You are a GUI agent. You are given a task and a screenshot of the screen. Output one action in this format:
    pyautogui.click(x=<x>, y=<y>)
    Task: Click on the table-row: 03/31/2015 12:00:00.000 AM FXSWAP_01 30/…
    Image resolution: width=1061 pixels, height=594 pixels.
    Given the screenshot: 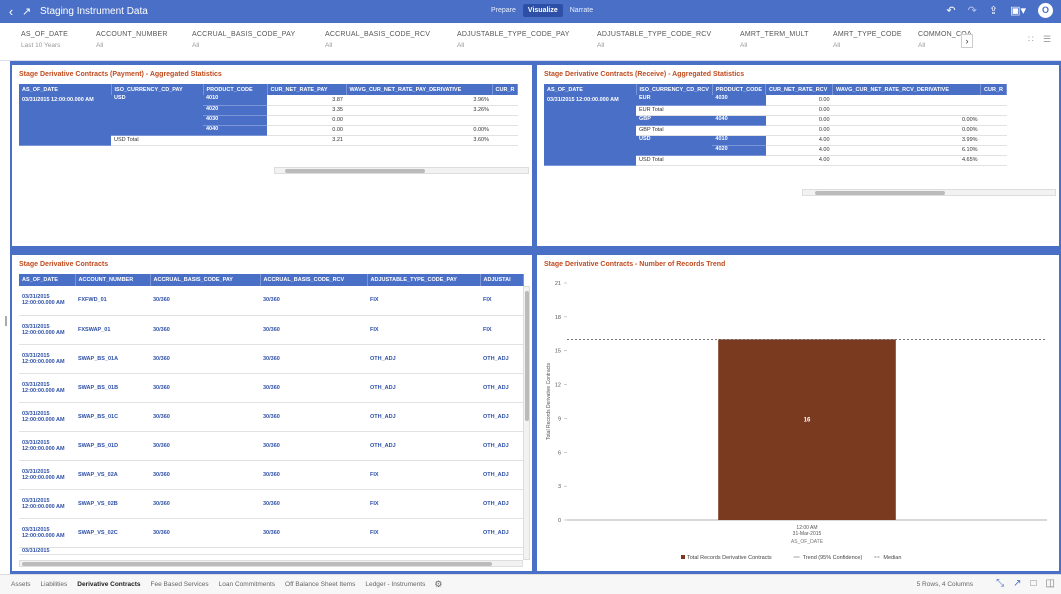 What is the action you would take?
    pyautogui.click(x=271, y=330)
    